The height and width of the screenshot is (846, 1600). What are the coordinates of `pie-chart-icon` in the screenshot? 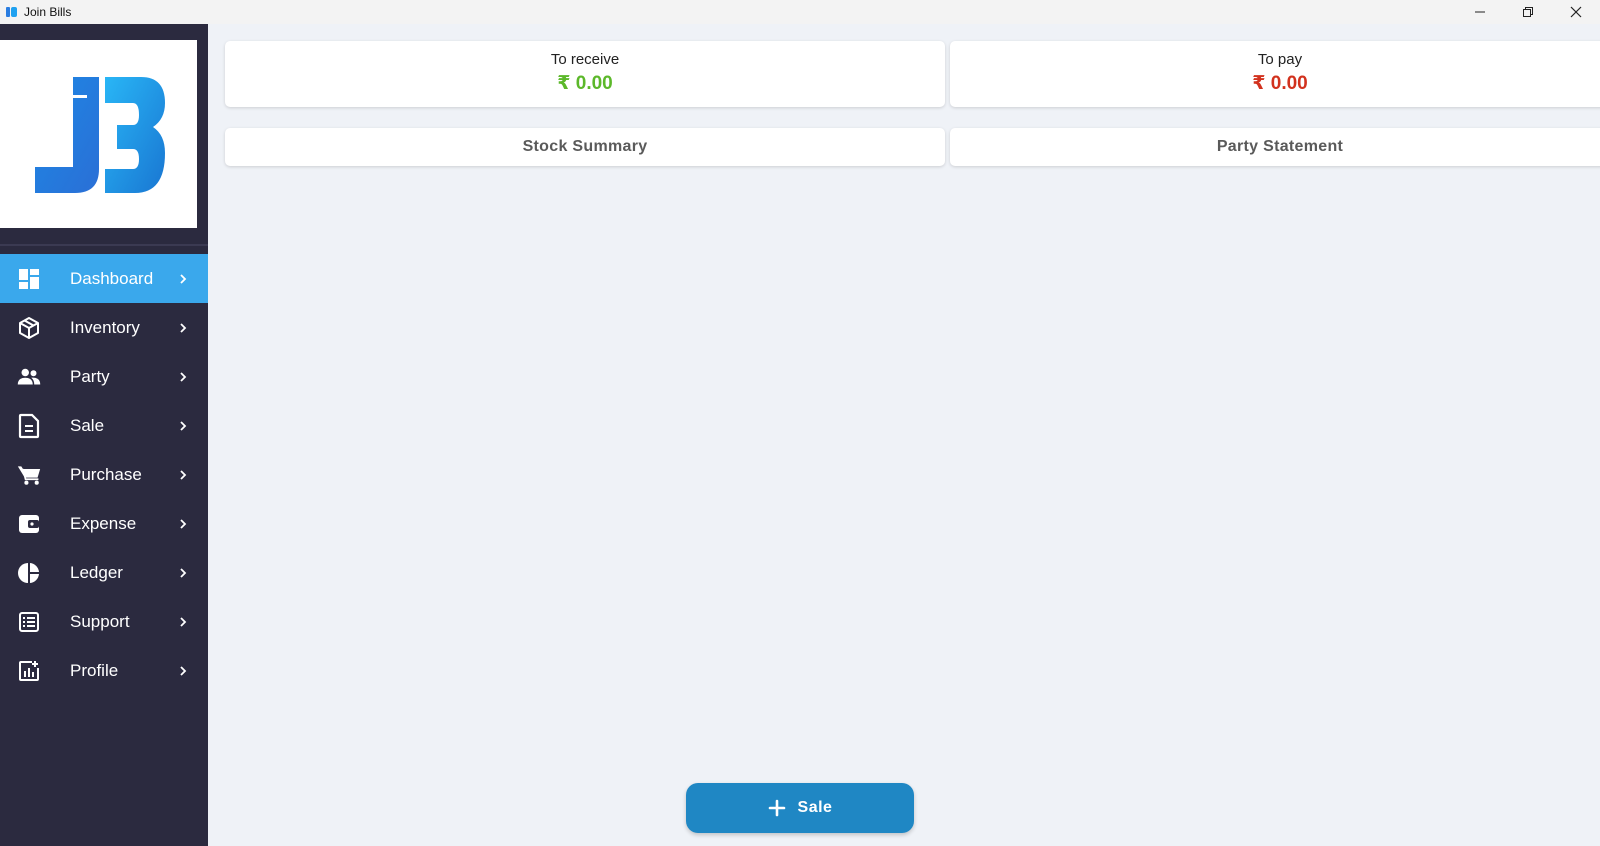 It's located at (29, 573).